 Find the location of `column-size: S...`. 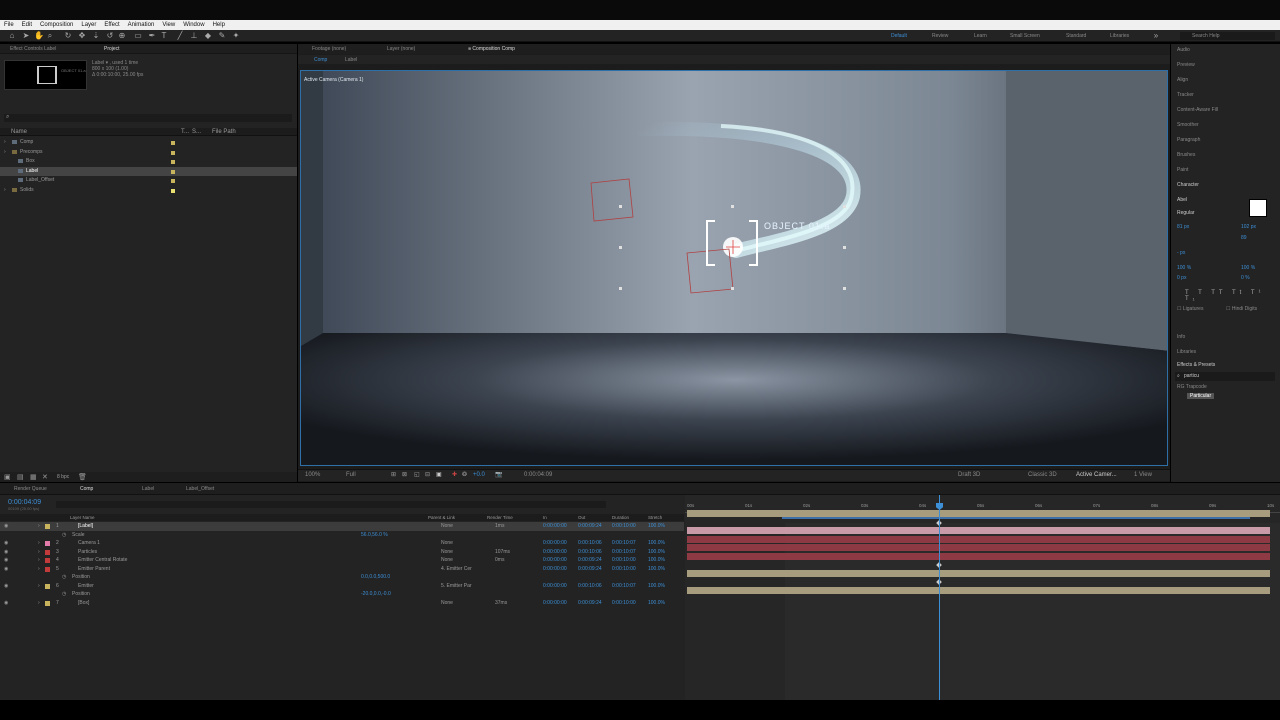

column-size: S... is located at coordinates (196, 132).